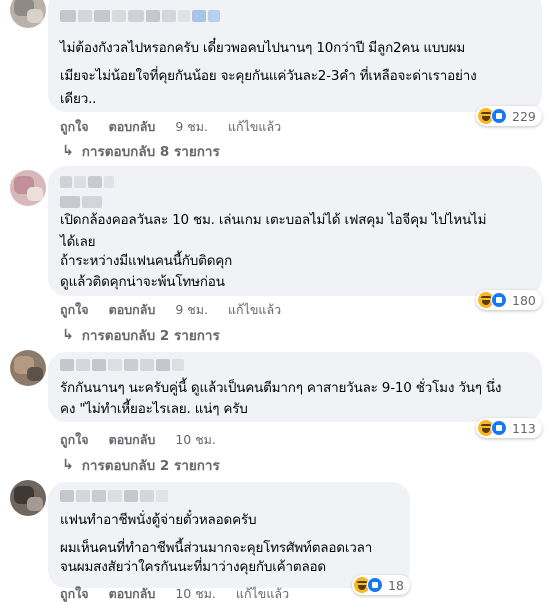 This screenshot has width=553, height=604. Describe the element at coordinates (509, 300) in the screenshot. I see `reaction-summary: 180` at that location.